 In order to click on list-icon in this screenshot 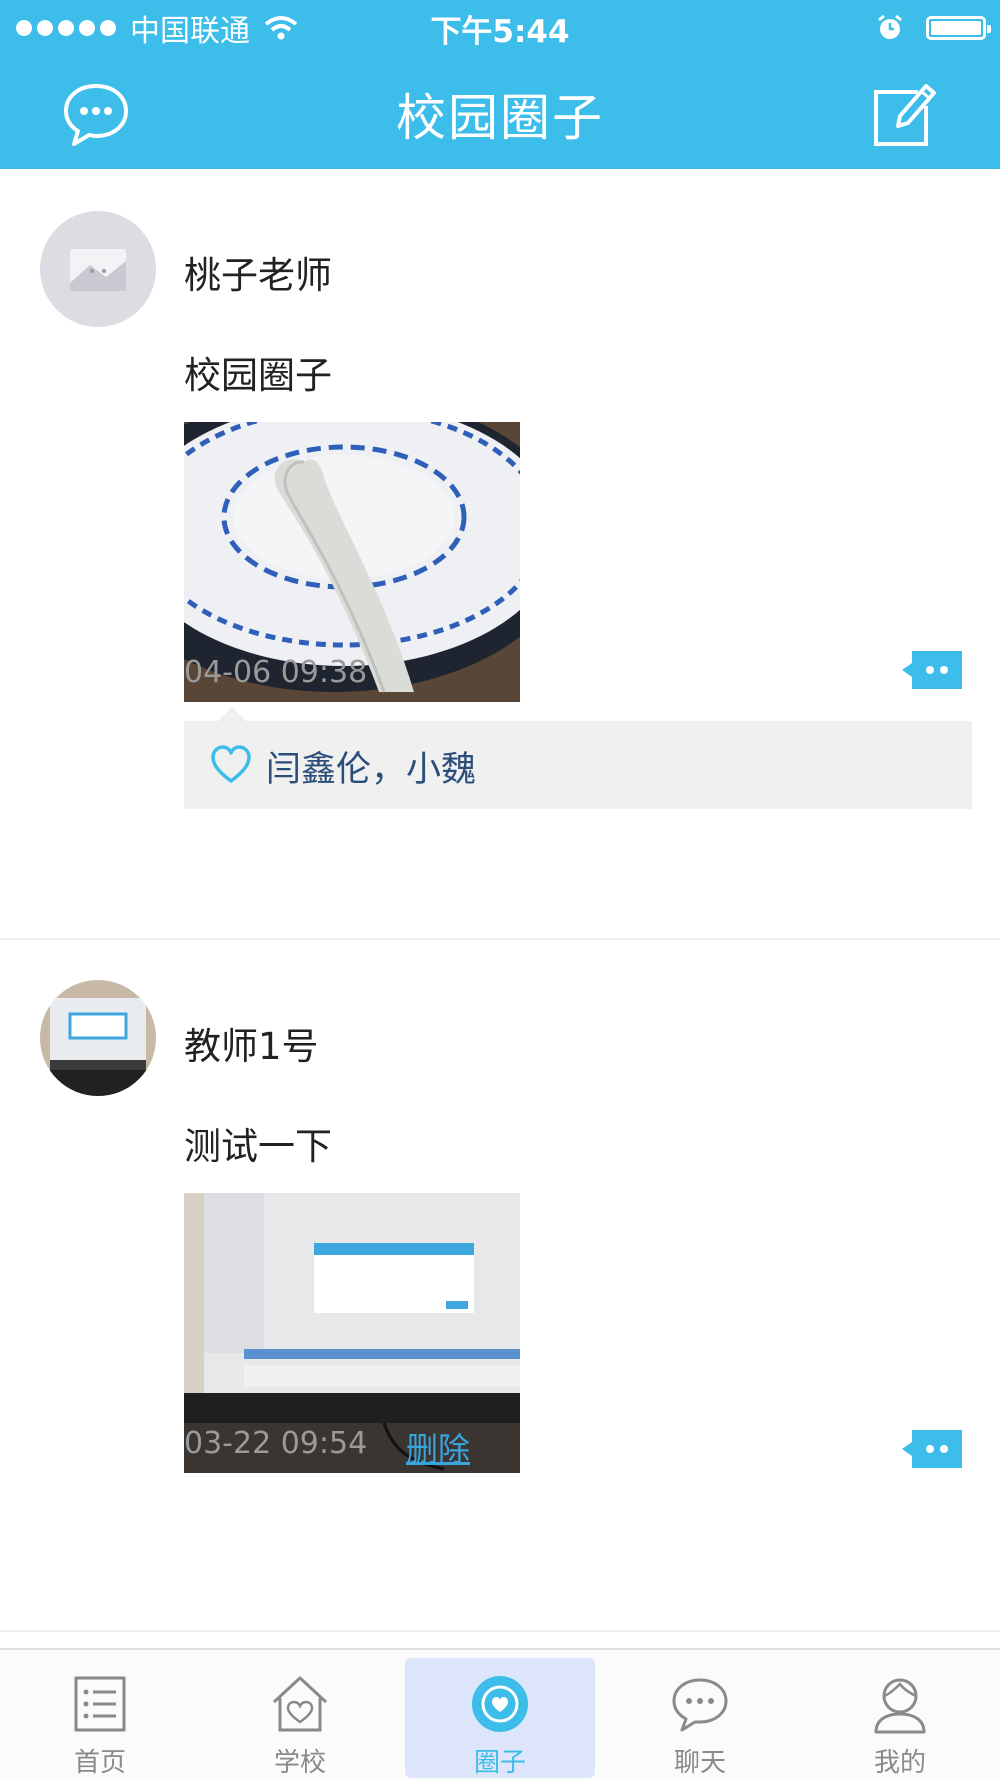, I will do `click(100, 1704)`.